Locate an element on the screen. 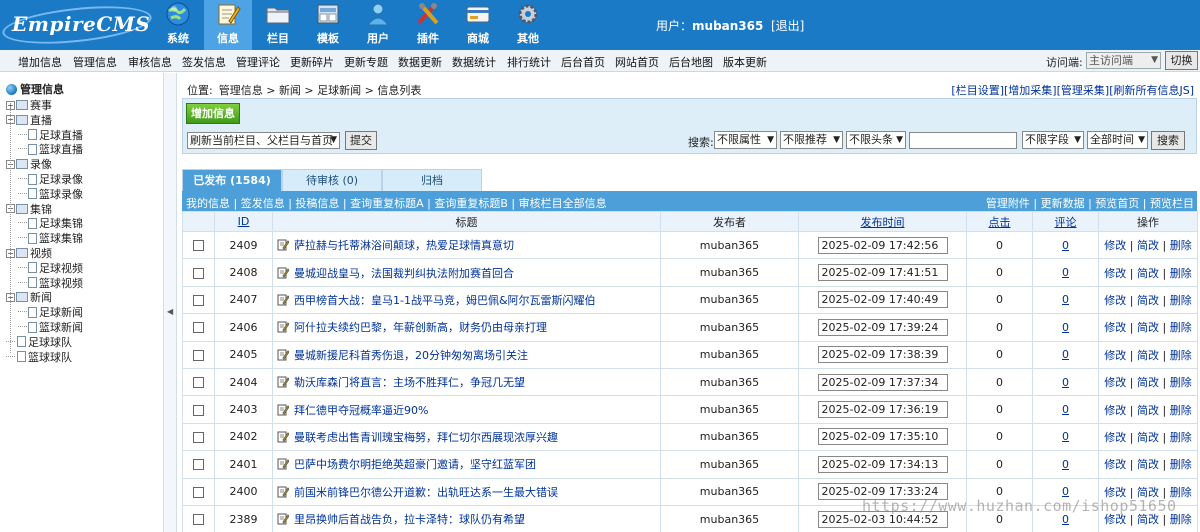 This screenshot has height=532, width=1200. tab-0: 已发布 (1584) is located at coordinates (232, 180).